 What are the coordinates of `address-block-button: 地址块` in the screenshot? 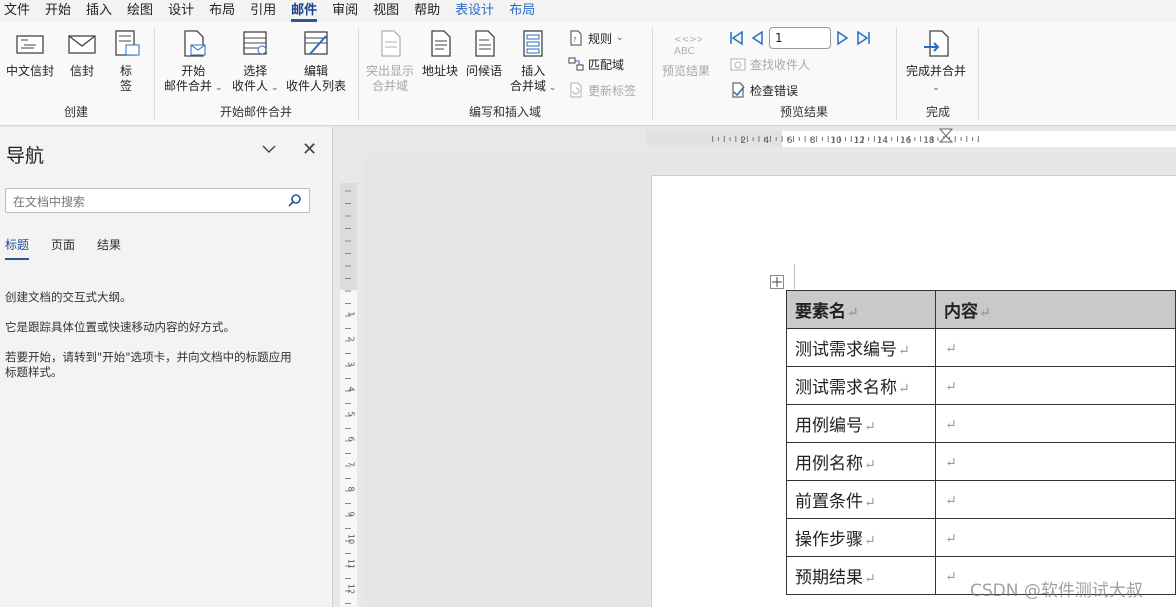 It's located at (440, 53).